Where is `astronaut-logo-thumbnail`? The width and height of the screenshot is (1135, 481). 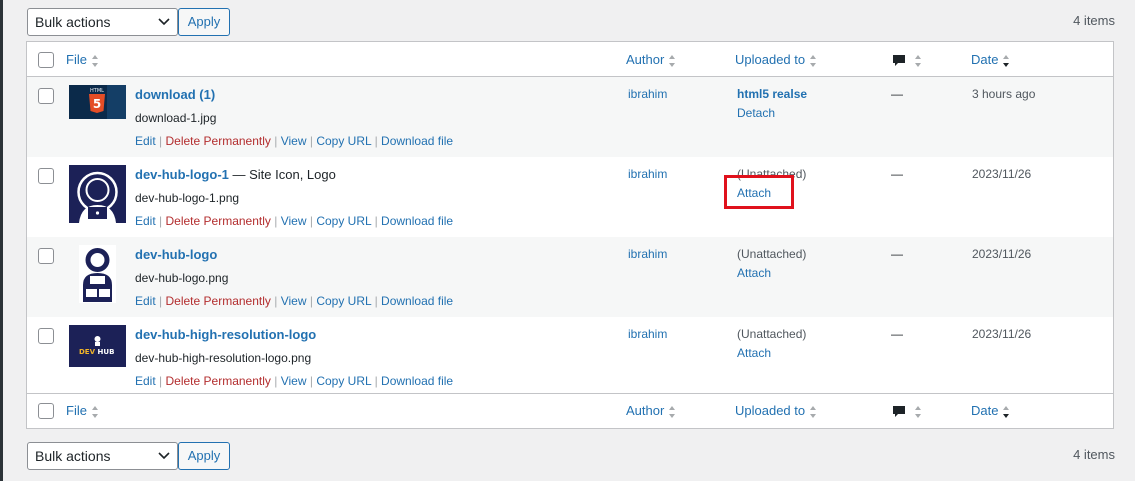 astronaut-logo-thumbnail is located at coordinates (97, 194).